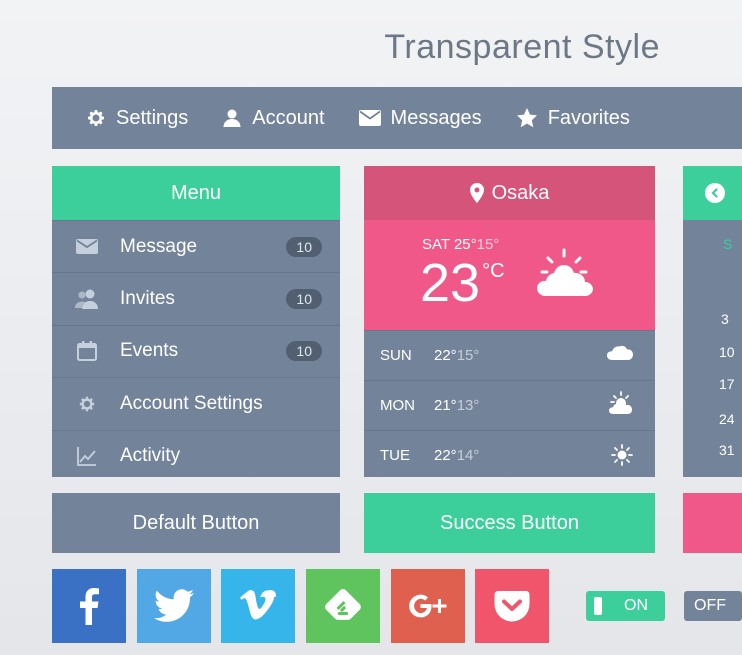 The width and height of the screenshot is (742, 655). Describe the element at coordinates (450, 283) in the screenshot. I see `today-temp-value: 23` at that location.